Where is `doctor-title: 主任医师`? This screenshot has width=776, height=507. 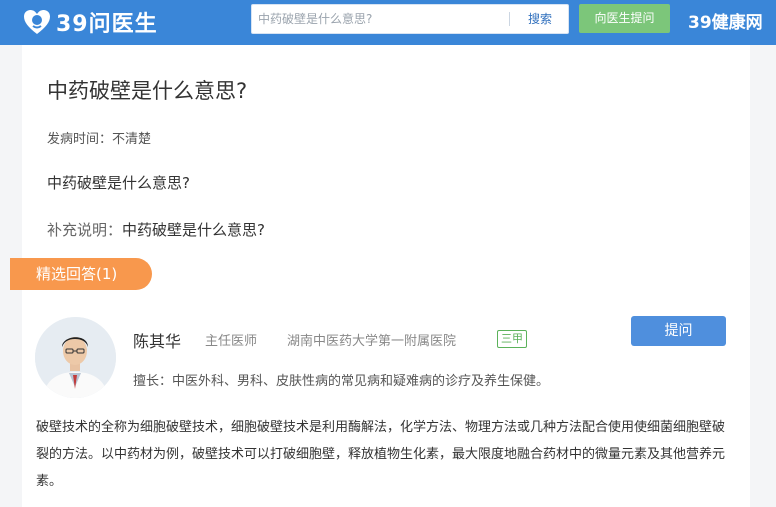 doctor-title: 主任医师 is located at coordinates (231, 341).